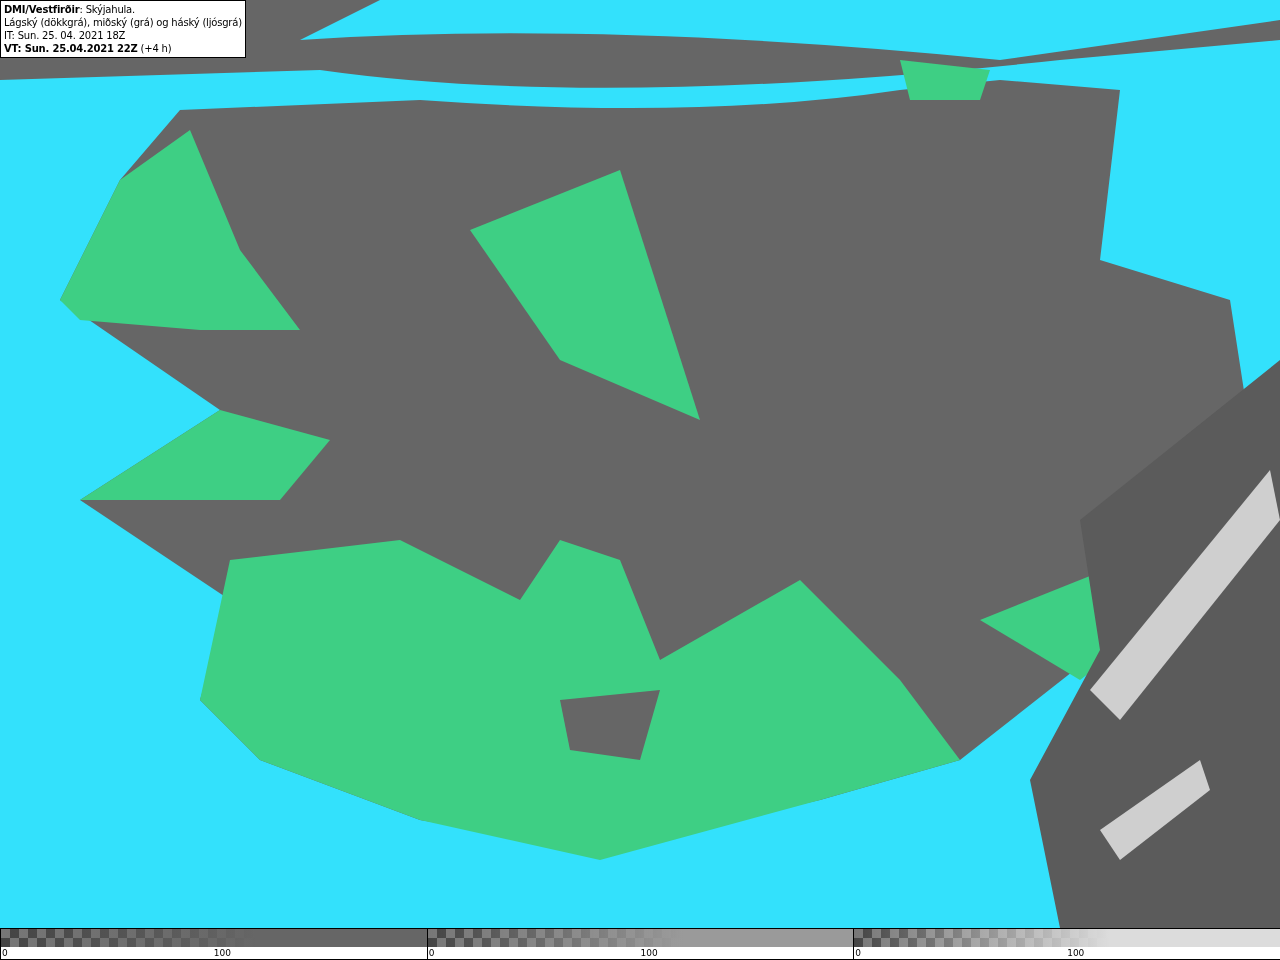  Describe the element at coordinates (123, 22) in the screenshot. I see `info-text: Lágský (dökkgrá), miðský (grá) og háský (ljósgrá)` at that location.